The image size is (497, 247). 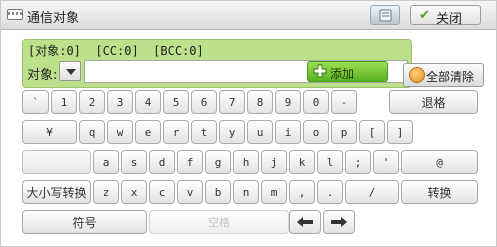 What do you see at coordinates (134, 162) in the screenshot?
I see `key: s` at bounding box center [134, 162].